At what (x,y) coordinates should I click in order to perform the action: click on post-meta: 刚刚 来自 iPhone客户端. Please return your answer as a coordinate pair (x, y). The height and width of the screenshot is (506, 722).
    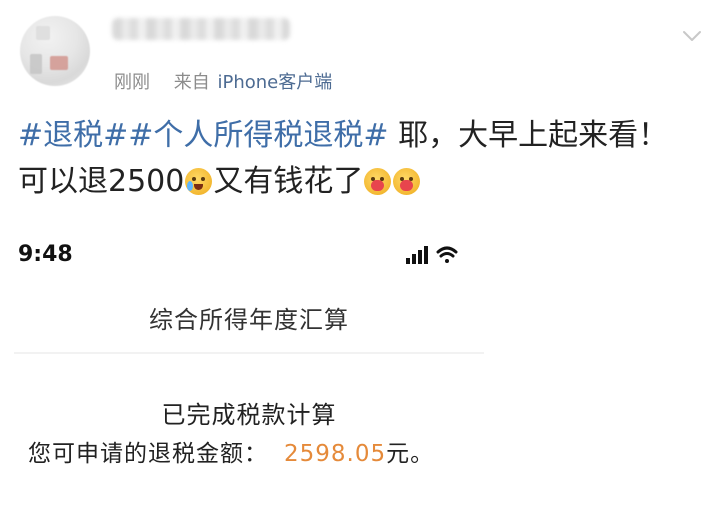
    Looking at the image, I should click on (223, 81).